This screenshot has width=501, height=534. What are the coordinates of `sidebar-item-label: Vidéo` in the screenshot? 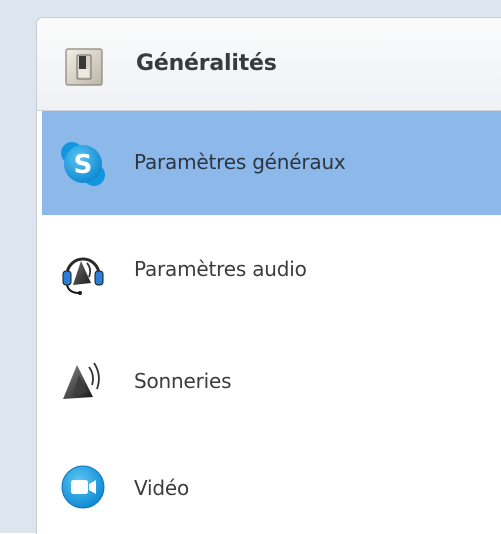 It's located at (162, 488).